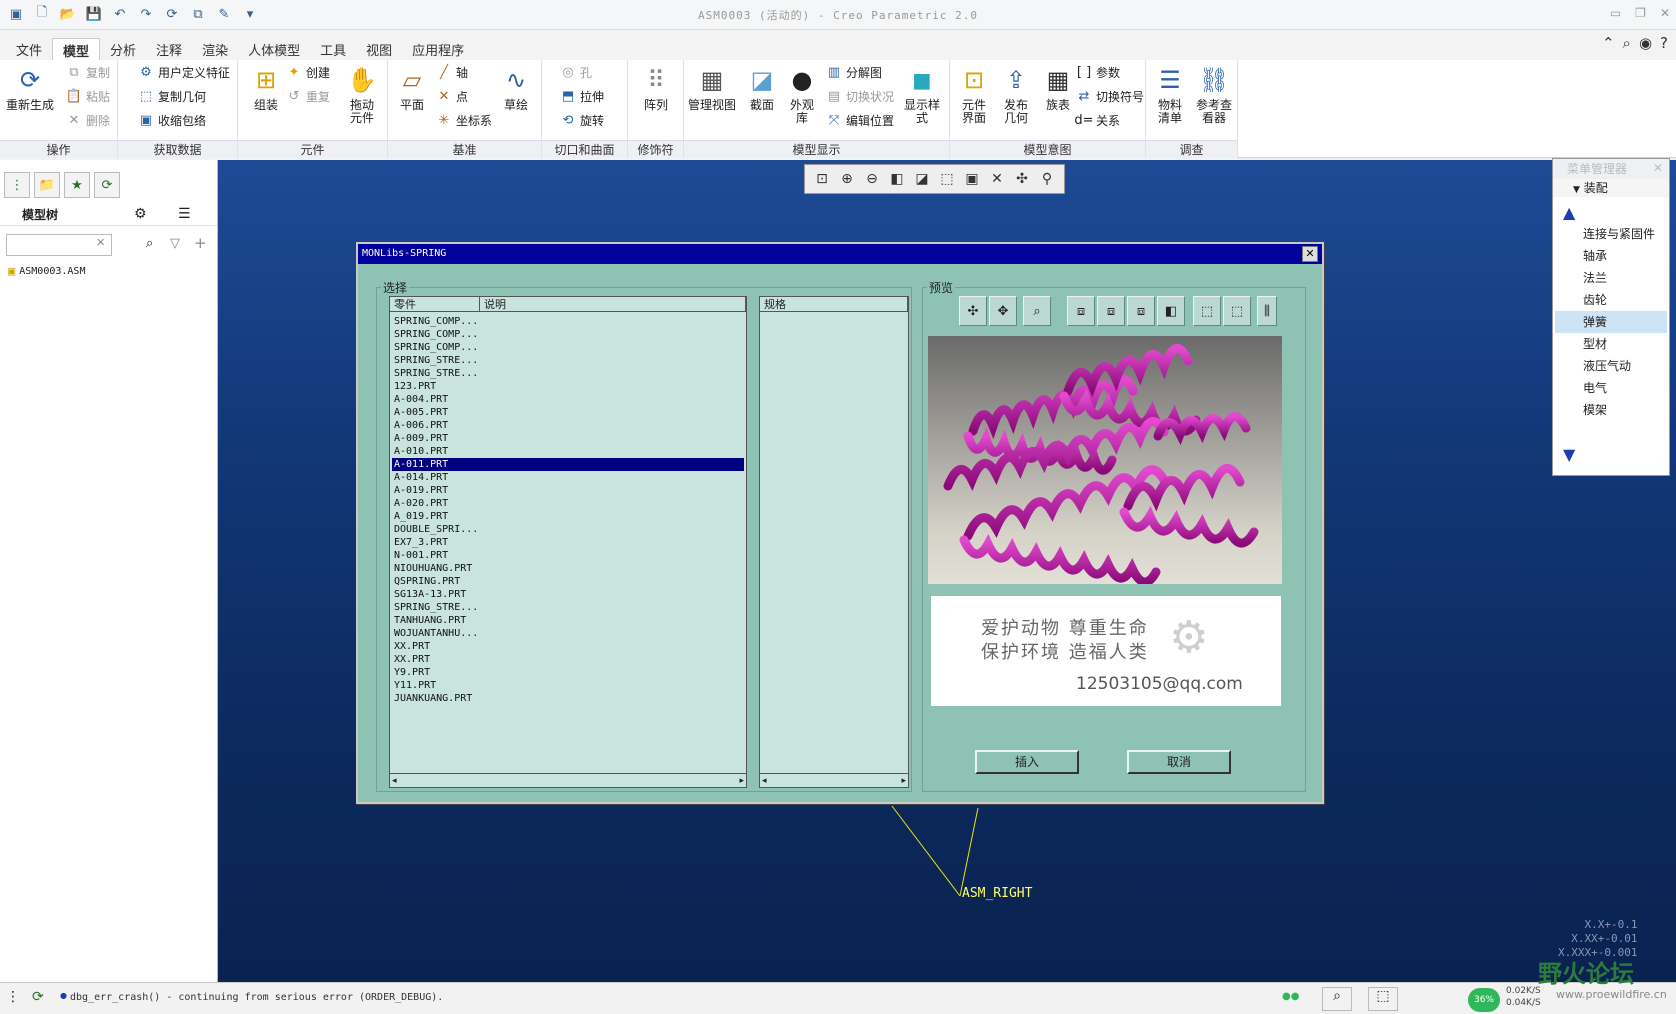  I want to click on insert-button: 插入, so click(1027, 762).